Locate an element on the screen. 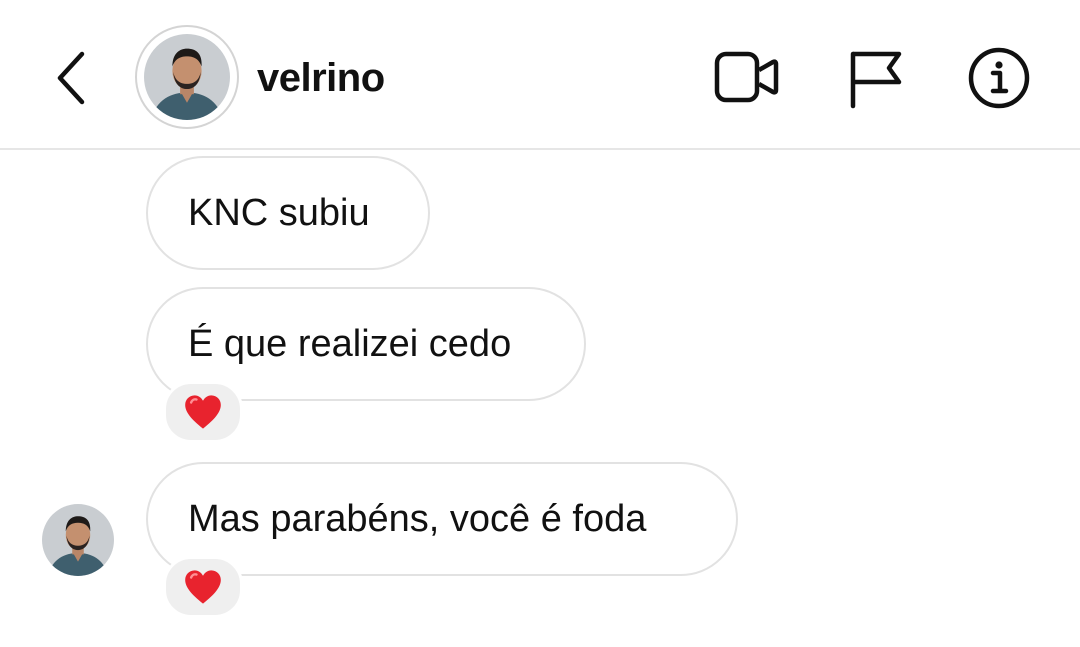 The height and width of the screenshot is (647, 1080). message-text: É que realizei cedo is located at coordinates (350, 344).